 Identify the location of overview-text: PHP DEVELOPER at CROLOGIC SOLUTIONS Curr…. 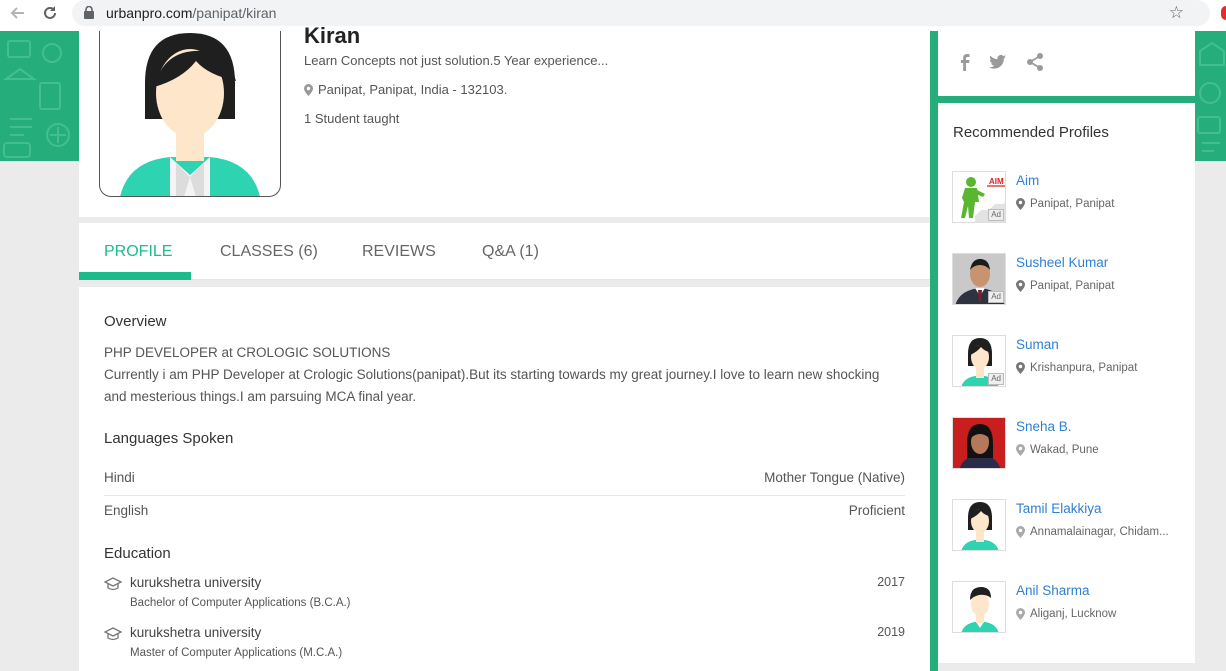
(494, 375).